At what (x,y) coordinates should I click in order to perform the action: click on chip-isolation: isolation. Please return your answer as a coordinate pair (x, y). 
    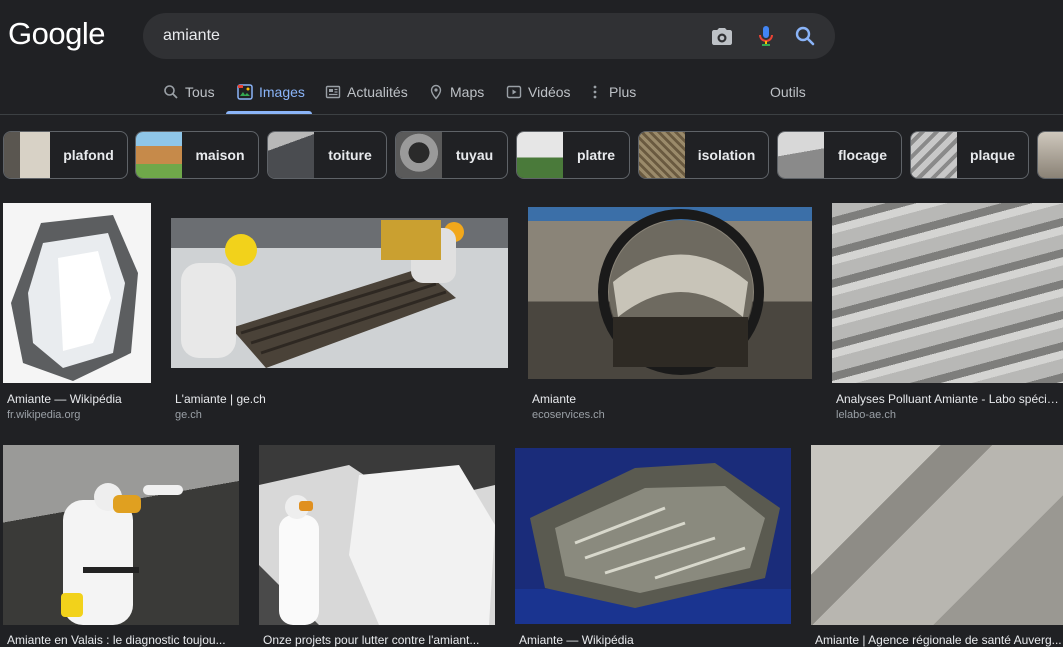
    Looking at the image, I should click on (703, 155).